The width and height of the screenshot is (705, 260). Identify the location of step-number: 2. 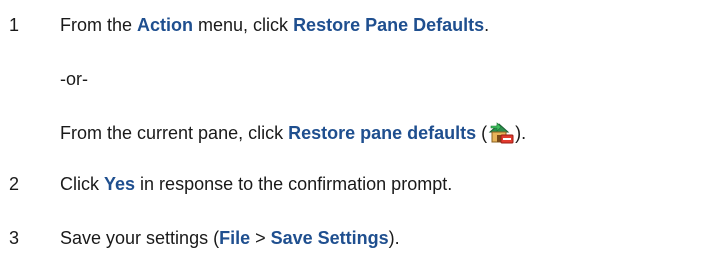
(14, 184).